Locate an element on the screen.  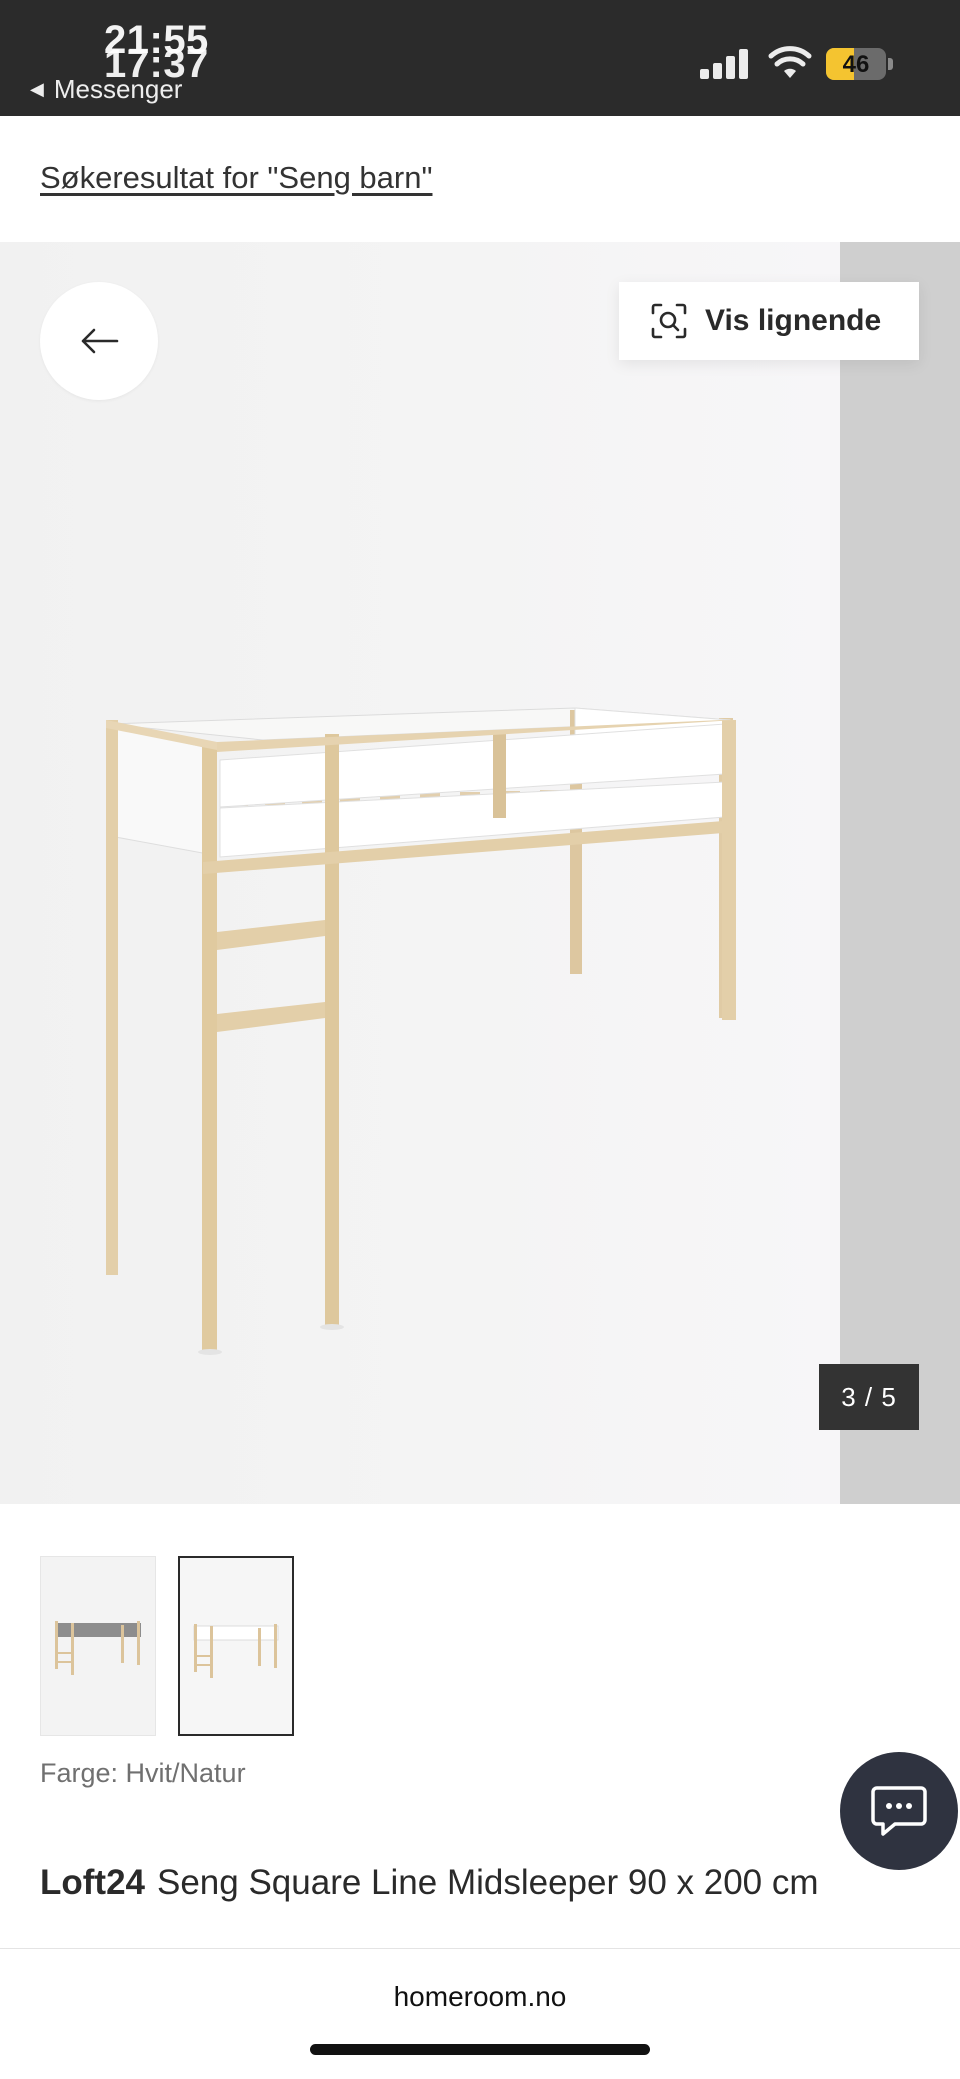
color-variant-thumbnail-selected is located at coordinates (236, 1646).